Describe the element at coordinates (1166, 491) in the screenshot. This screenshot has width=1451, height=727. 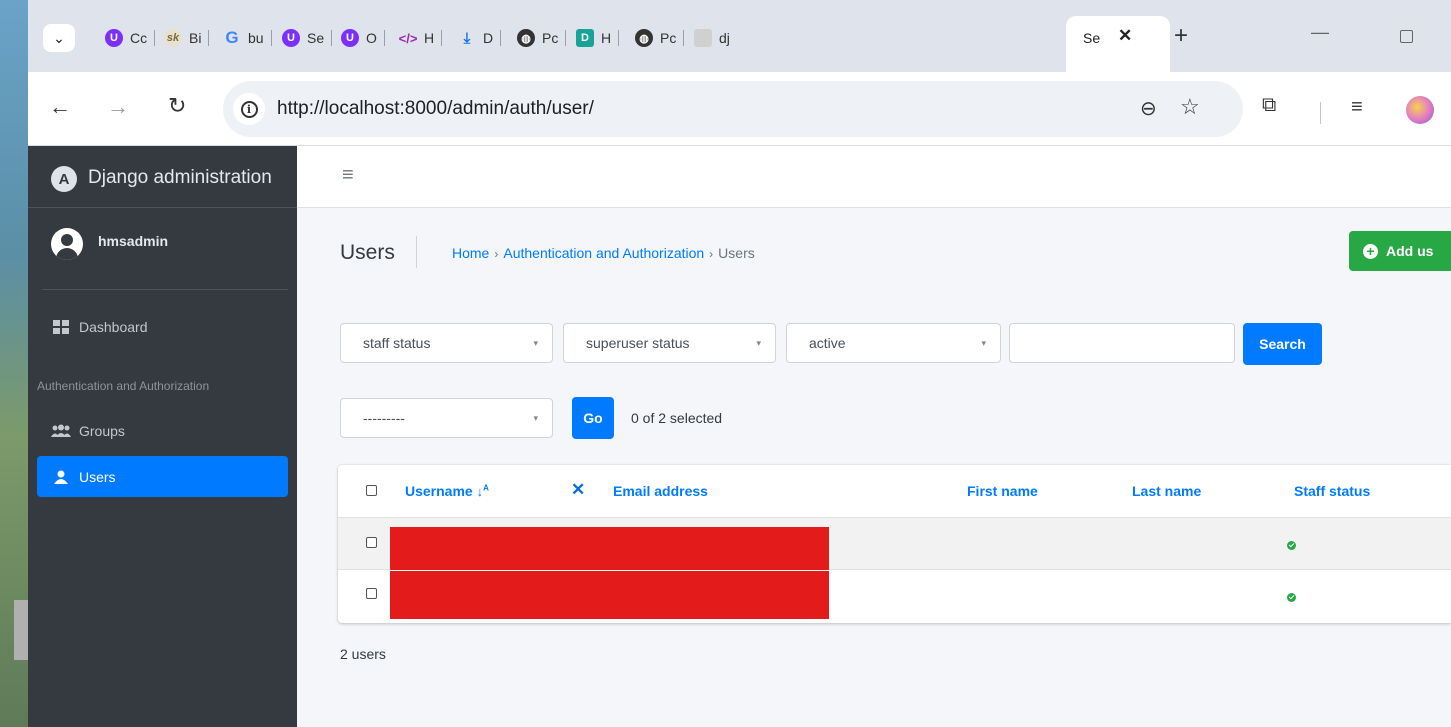
I see `column-last-name: Last name` at that location.